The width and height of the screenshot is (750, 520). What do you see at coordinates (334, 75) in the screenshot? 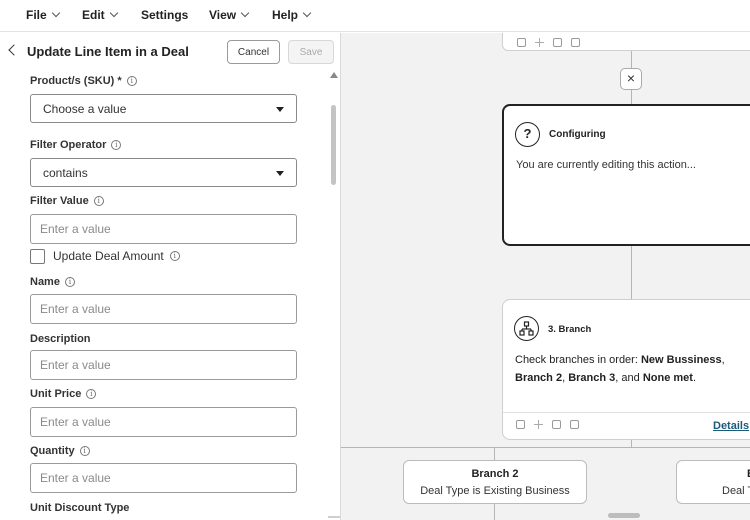
I see `scroll-up-arrow-icon` at bounding box center [334, 75].